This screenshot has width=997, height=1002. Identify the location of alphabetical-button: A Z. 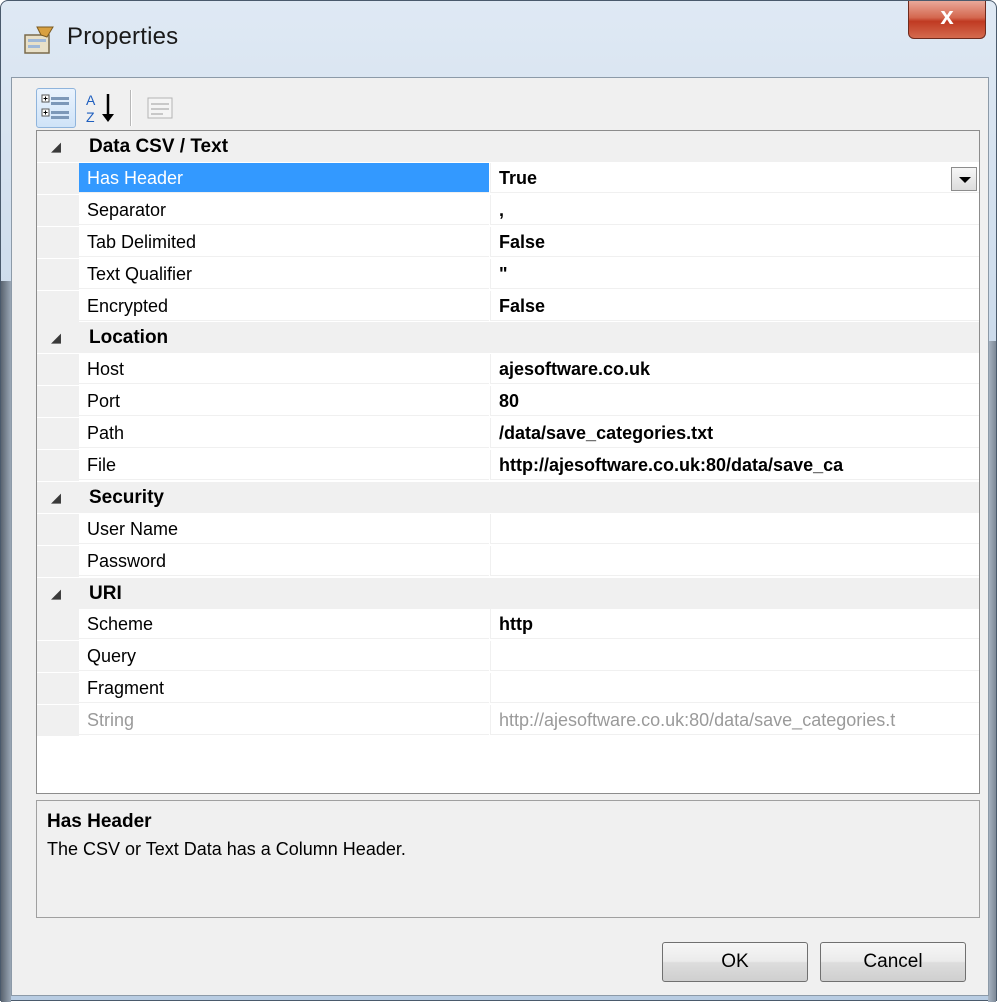
(102, 108).